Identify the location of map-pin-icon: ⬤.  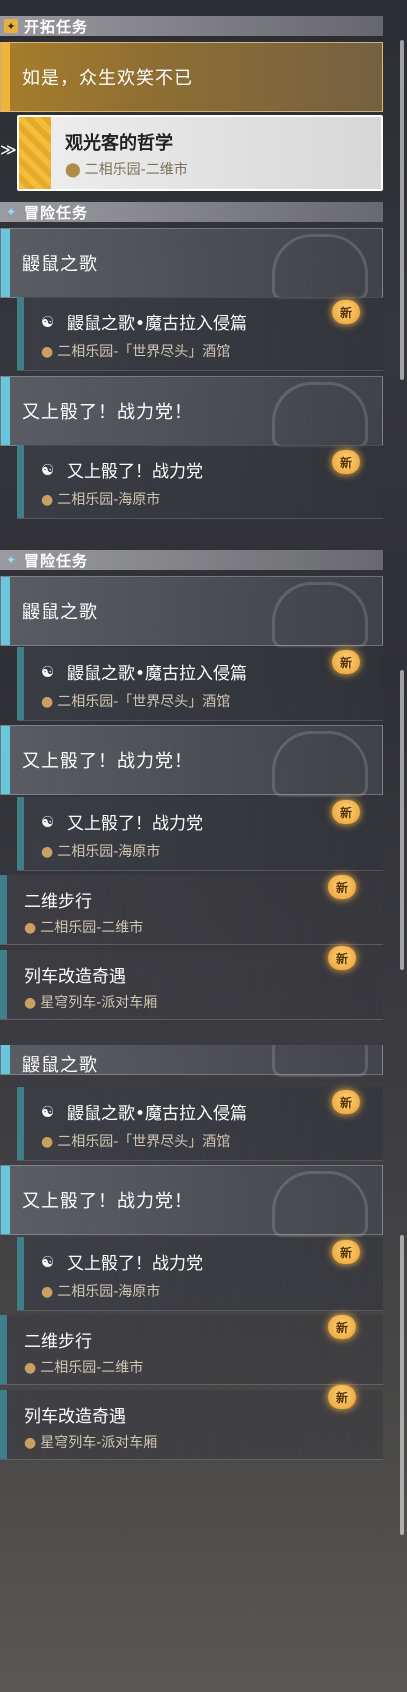
(73, 170).